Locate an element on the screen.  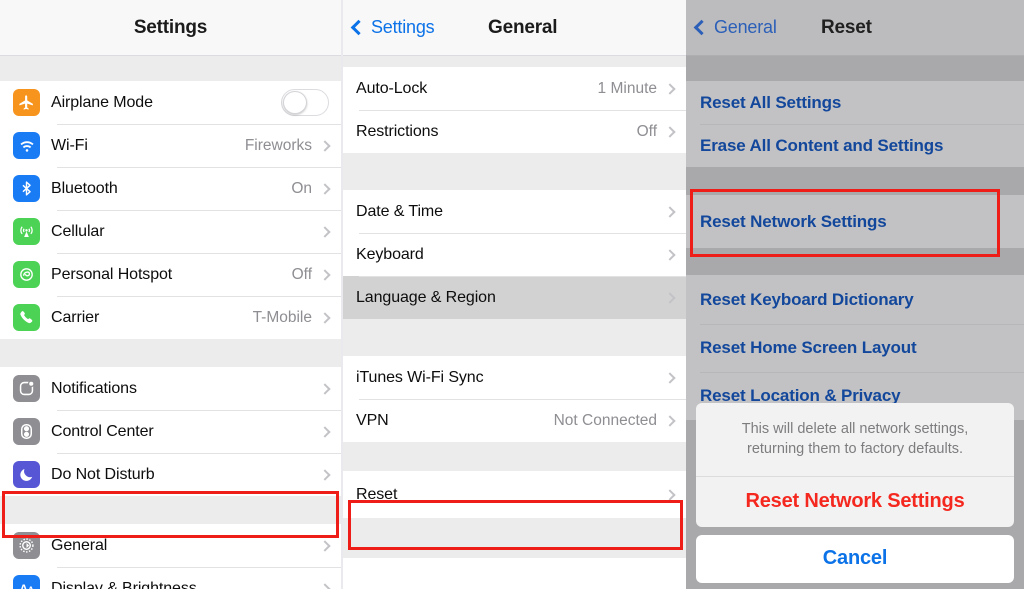
row-cellular: Cellular is located at coordinates (170, 231).